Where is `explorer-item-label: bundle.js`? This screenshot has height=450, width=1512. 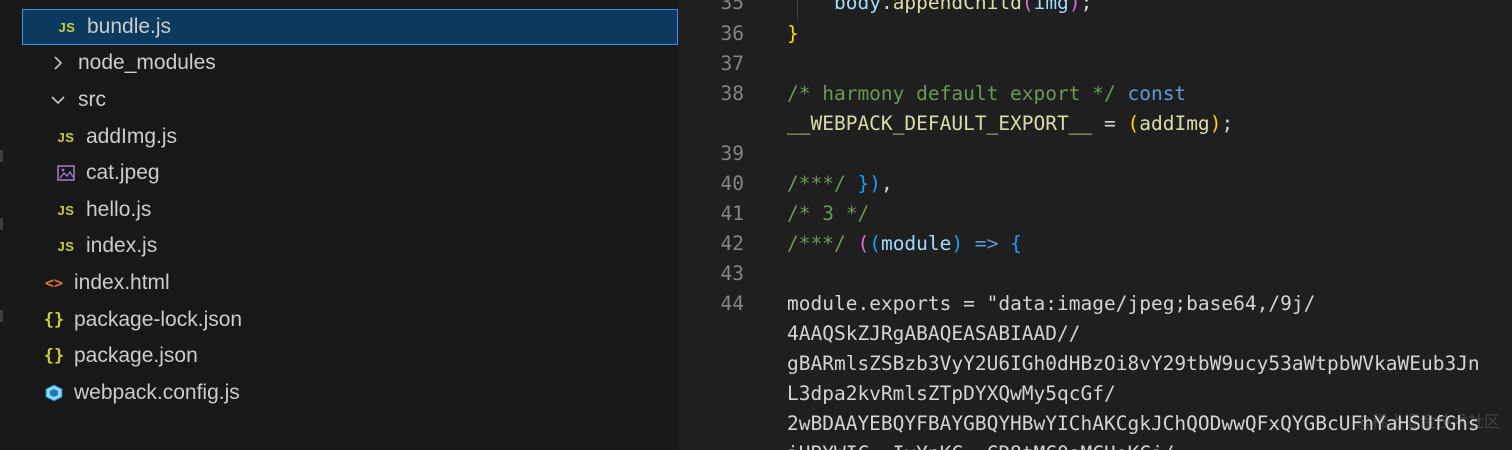 explorer-item-label: bundle.js is located at coordinates (129, 26).